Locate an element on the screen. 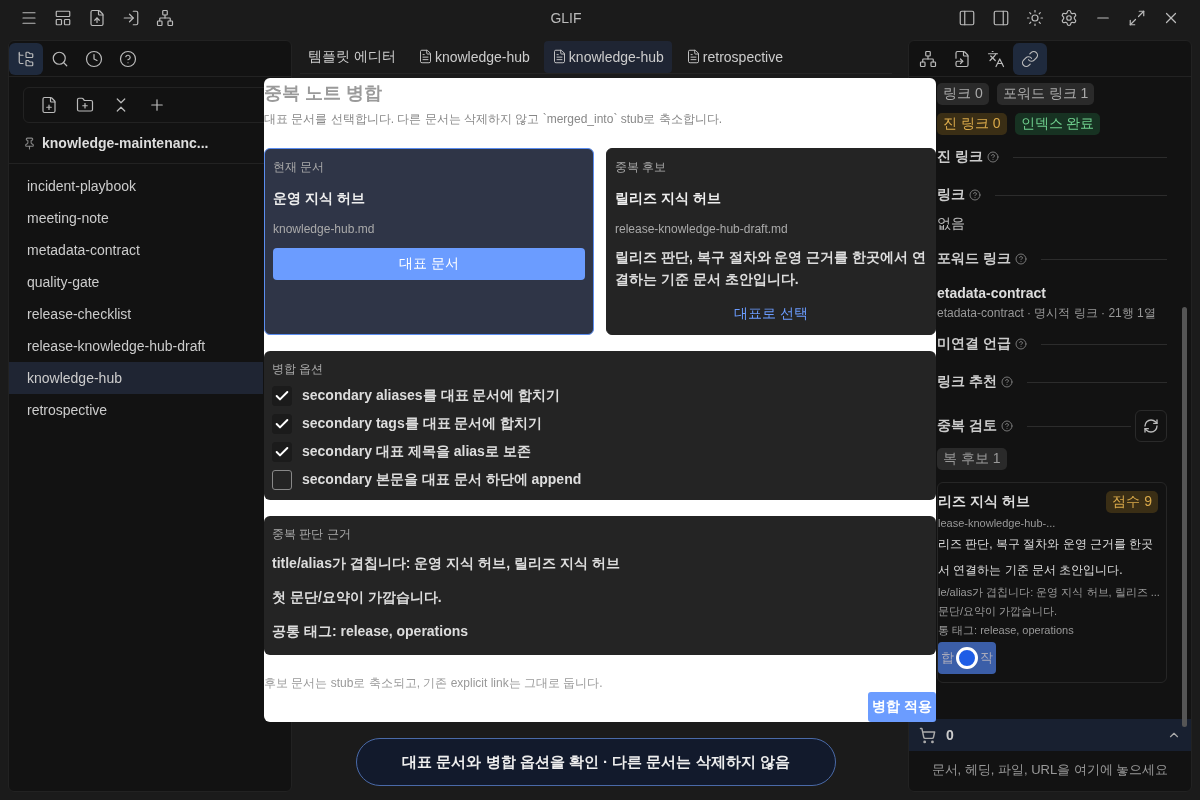 Image resolution: width=1200 pixels, height=800 pixels. dialog-subtitle: 대표 문서를 선택합니다. 다른 문서는 삭제하지 않고 `merged_into` stub로 축소합니다. is located at coordinates (494, 119).